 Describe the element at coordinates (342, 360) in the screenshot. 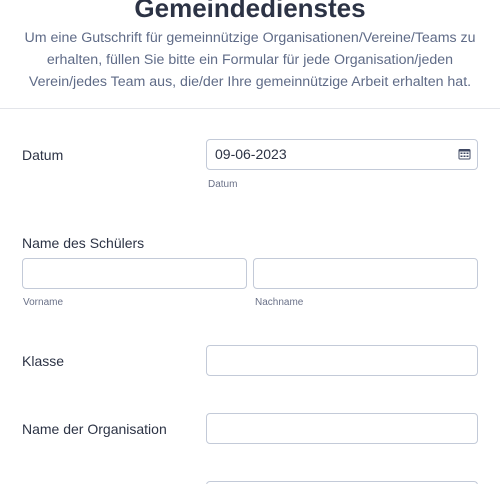

I see `class-input` at that location.